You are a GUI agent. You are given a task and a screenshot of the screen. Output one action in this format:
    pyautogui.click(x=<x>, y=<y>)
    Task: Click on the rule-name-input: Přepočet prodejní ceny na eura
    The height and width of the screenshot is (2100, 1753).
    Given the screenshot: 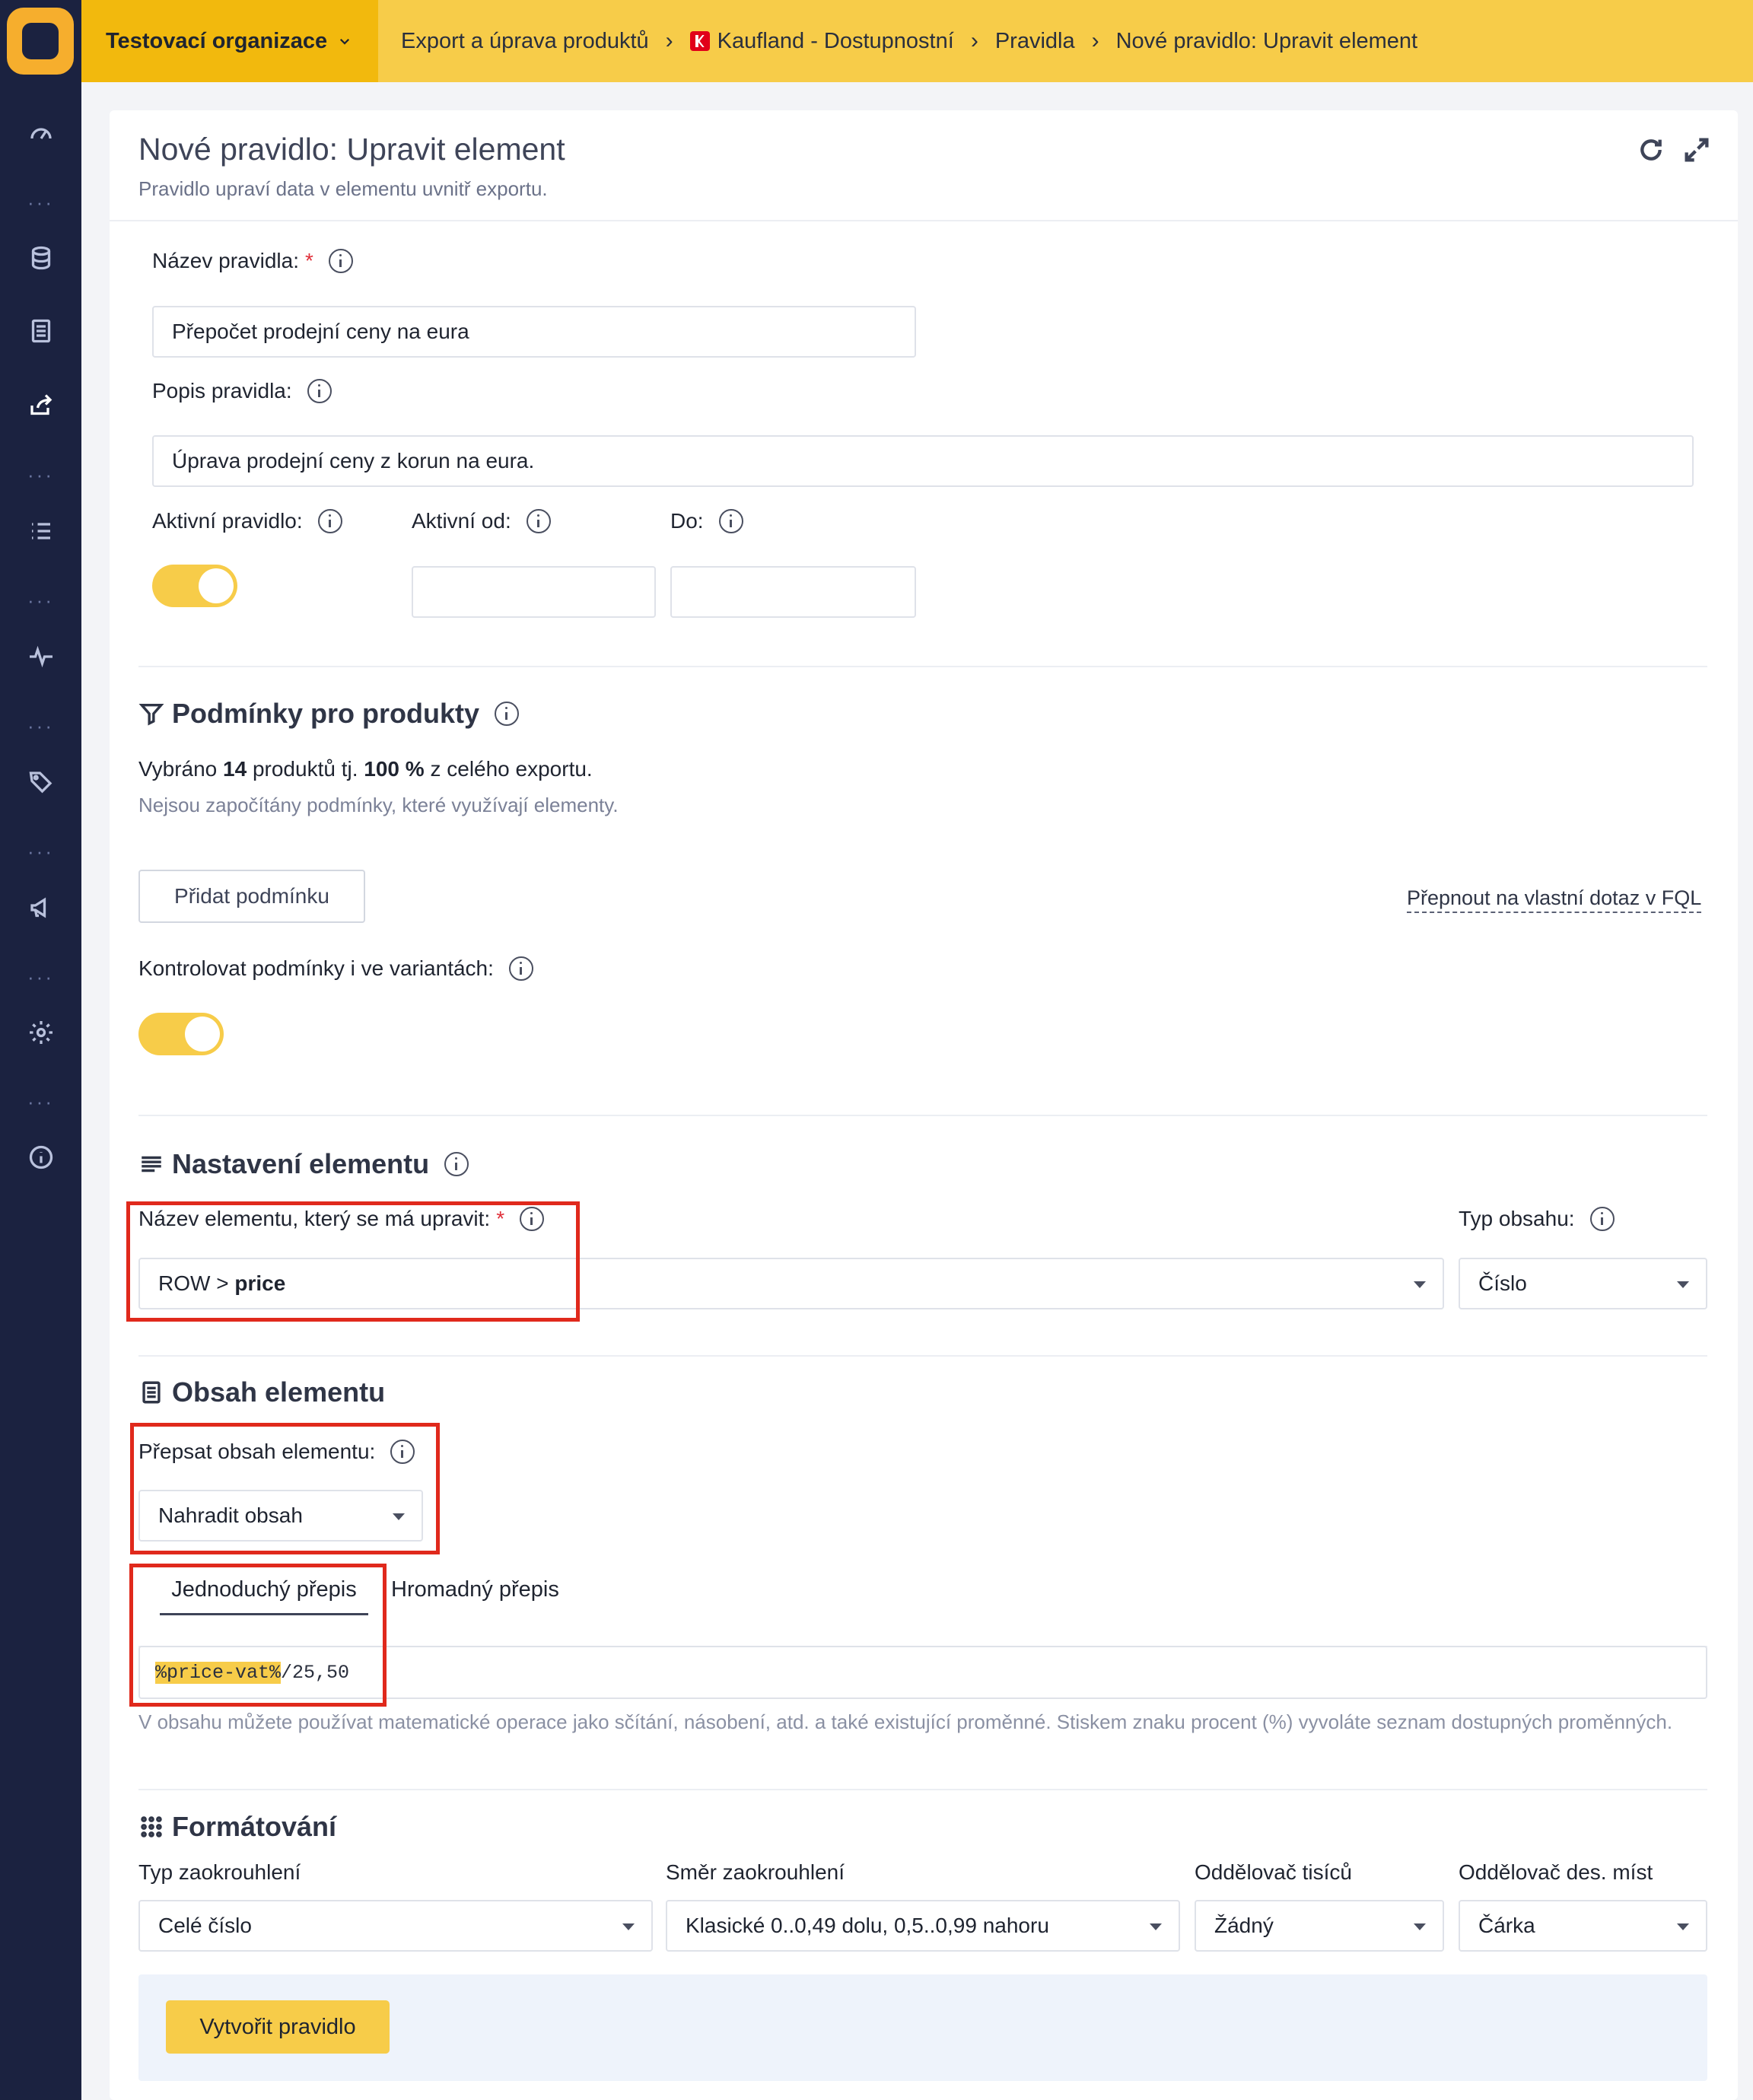 What is the action you would take?
    pyautogui.click(x=534, y=332)
    